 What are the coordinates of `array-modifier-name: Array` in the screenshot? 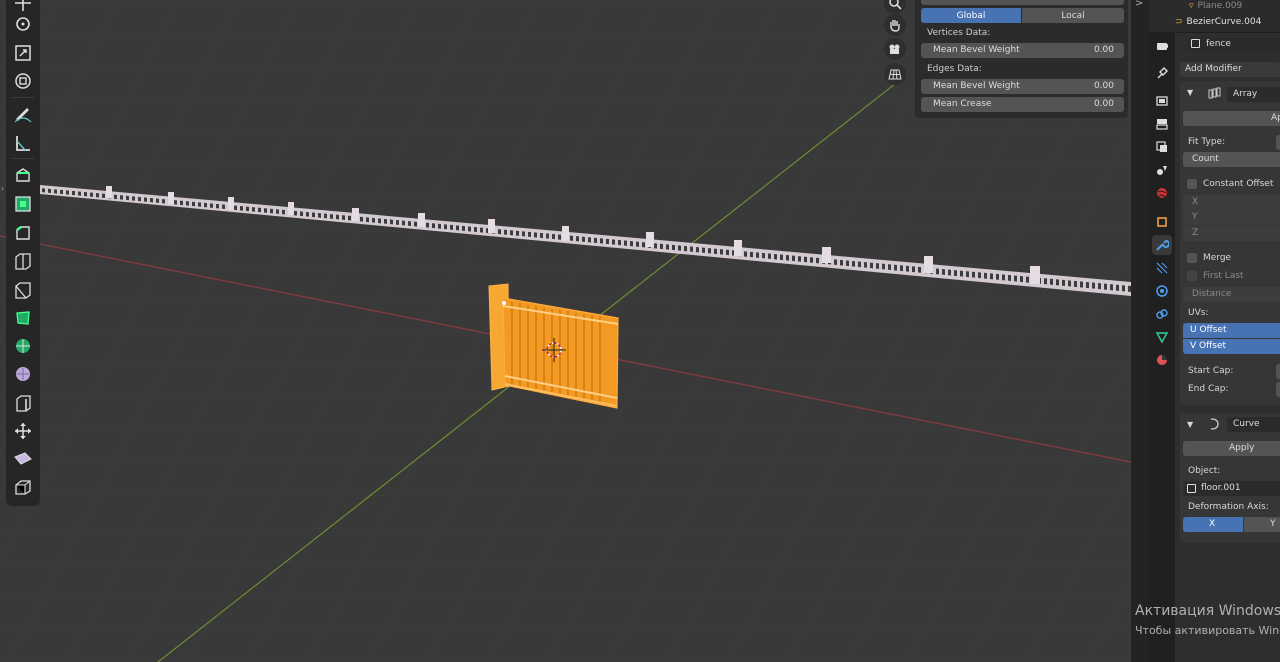 It's located at (1245, 94).